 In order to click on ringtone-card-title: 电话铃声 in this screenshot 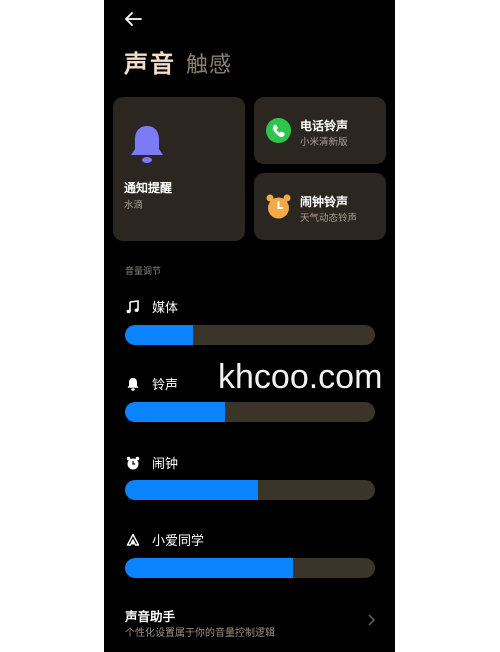, I will do `click(324, 126)`.